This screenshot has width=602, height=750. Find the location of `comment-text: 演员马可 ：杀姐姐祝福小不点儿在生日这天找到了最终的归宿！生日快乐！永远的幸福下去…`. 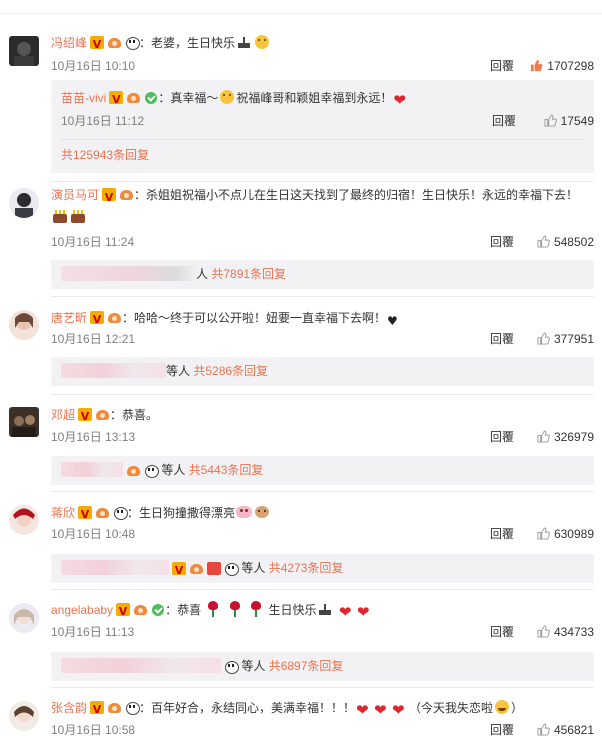

comment-text: 演员马可 ：杀姐姐祝福小不点儿在生日这天找到了最终的归宿！生日快乐！永远的幸福下去… is located at coordinates (322, 206).